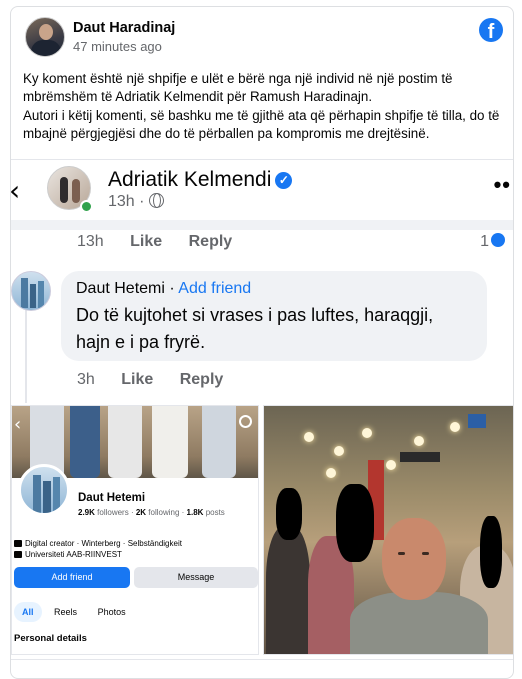 The width and height of the screenshot is (522, 679). What do you see at coordinates (121, 201) in the screenshot?
I see `page-meta-time: 13h` at bounding box center [121, 201].